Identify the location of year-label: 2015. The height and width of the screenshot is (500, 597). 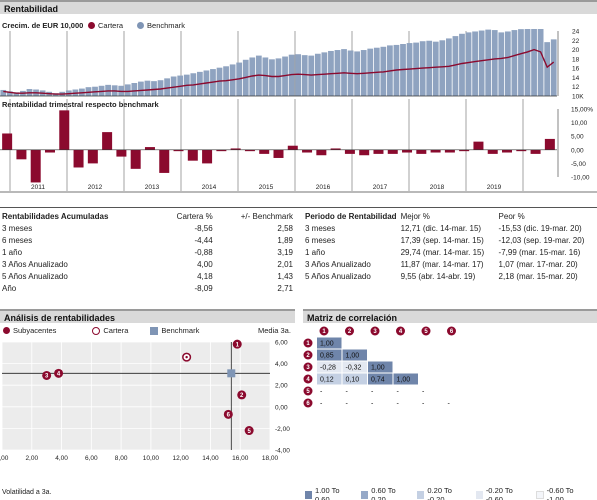
(266, 187).